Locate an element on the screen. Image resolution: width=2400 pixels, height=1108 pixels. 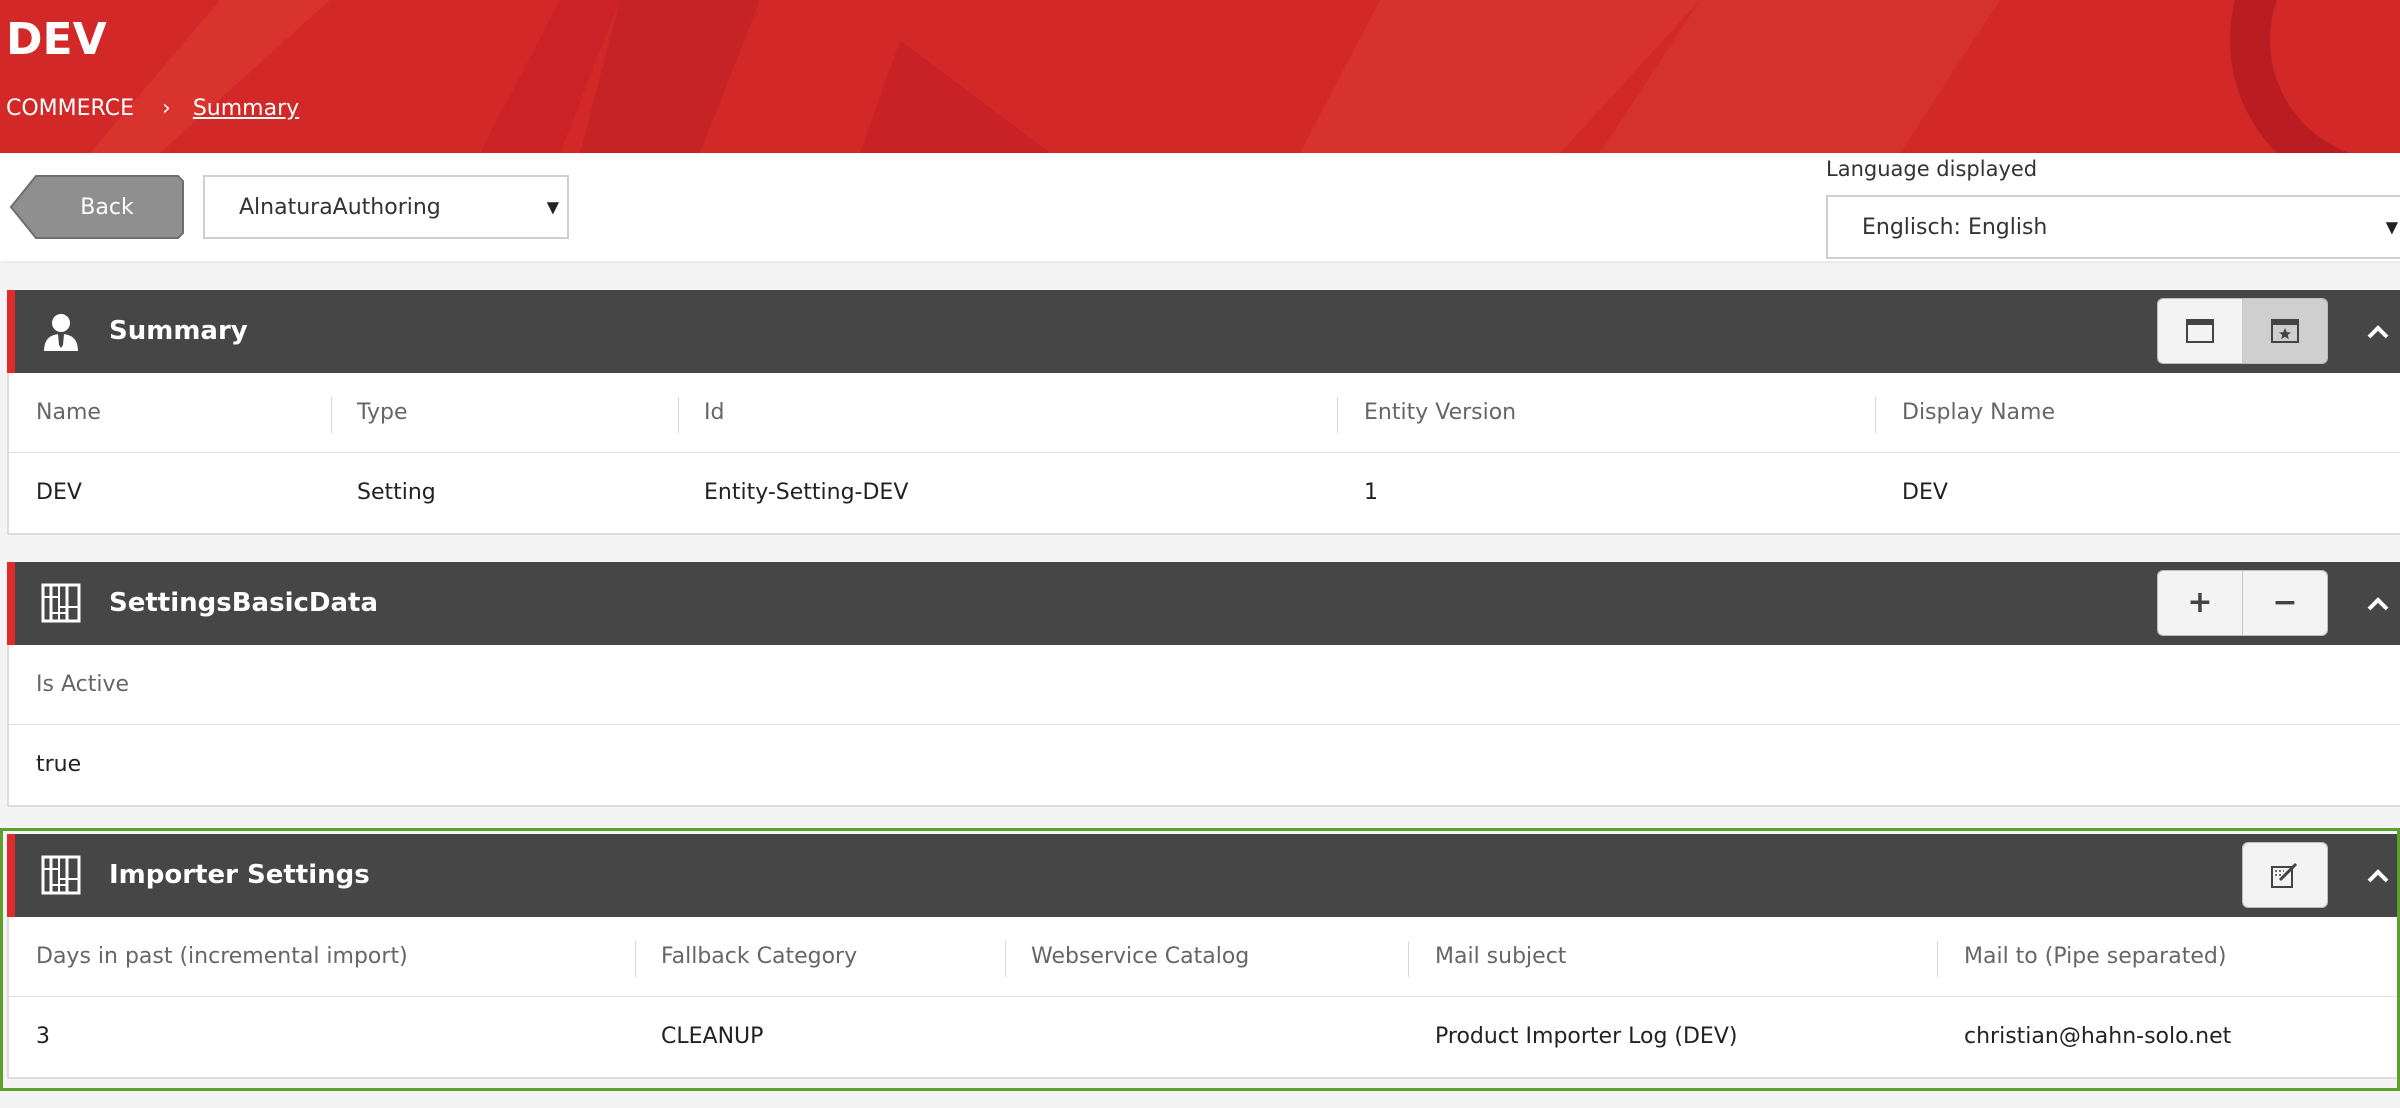
table-row: DEV Setting Entity-Setting-DEV 1 DEV is located at coordinates (1204, 493).